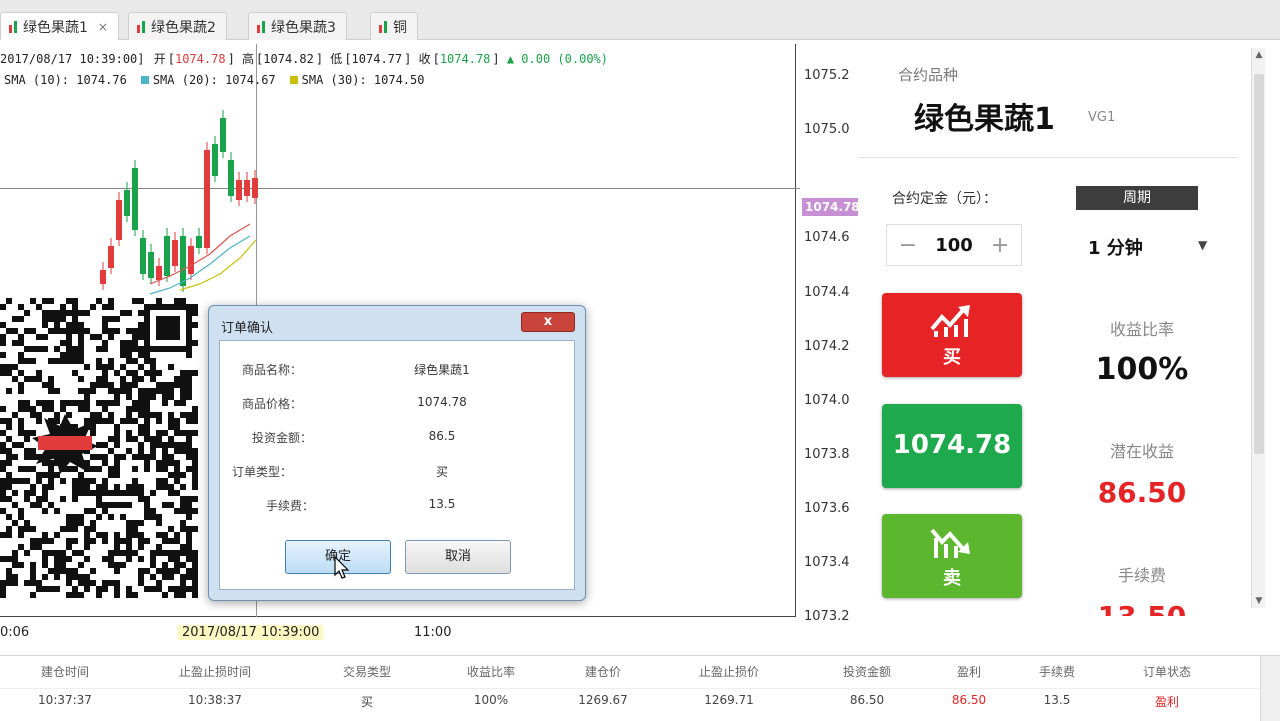  What do you see at coordinates (1202, 245) in the screenshot?
I see `chevron-down-icon: ▼` at bounding box center [1202, 245].